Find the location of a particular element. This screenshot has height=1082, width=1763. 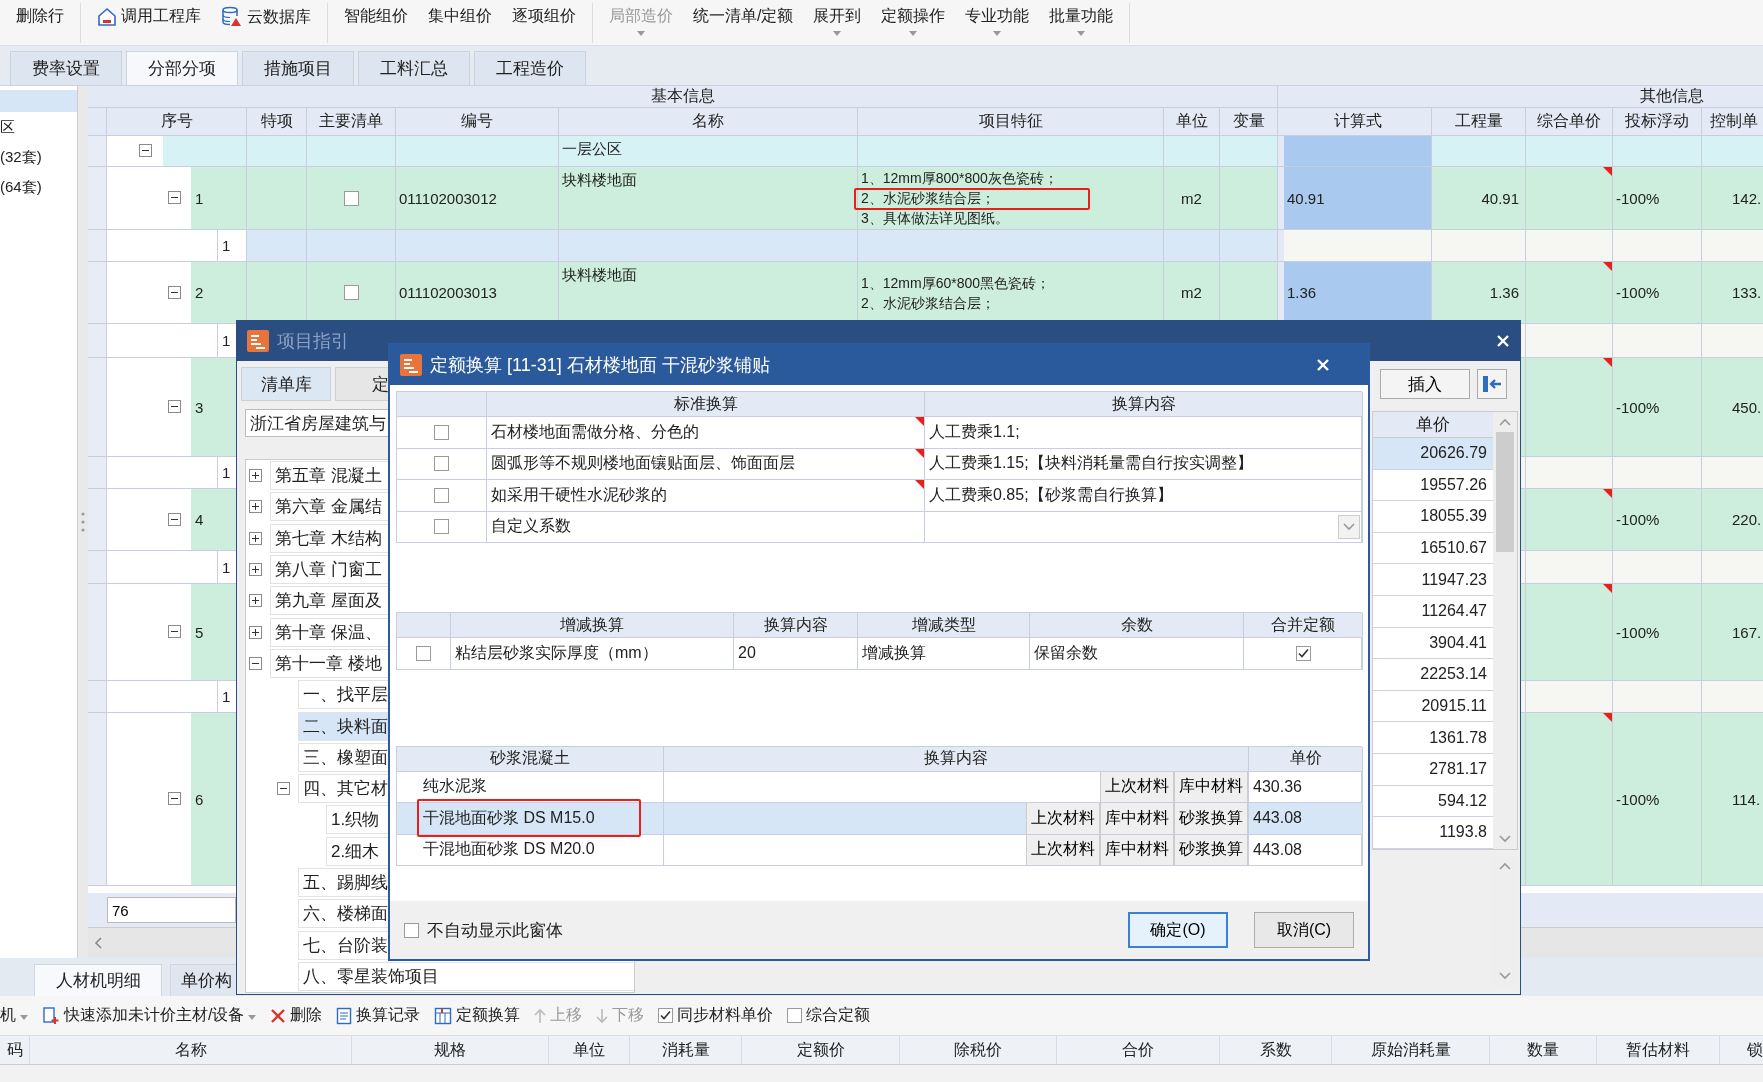

table-cell: 133. is located at coordinates (1732, 293).